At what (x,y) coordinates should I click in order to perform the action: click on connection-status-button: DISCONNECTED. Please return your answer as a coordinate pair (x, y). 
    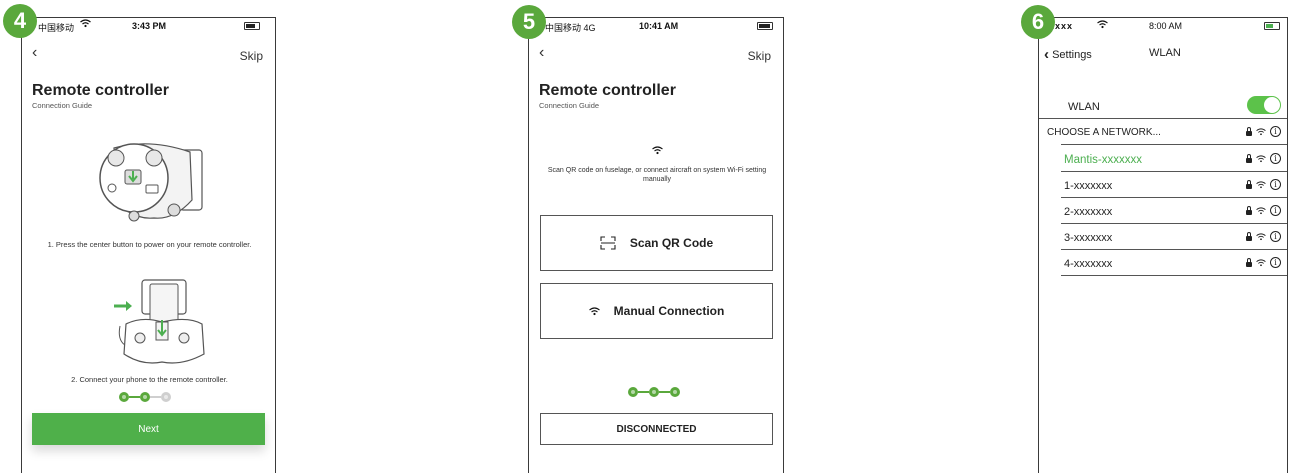
    Looking at the image, I should click on (656, 429).